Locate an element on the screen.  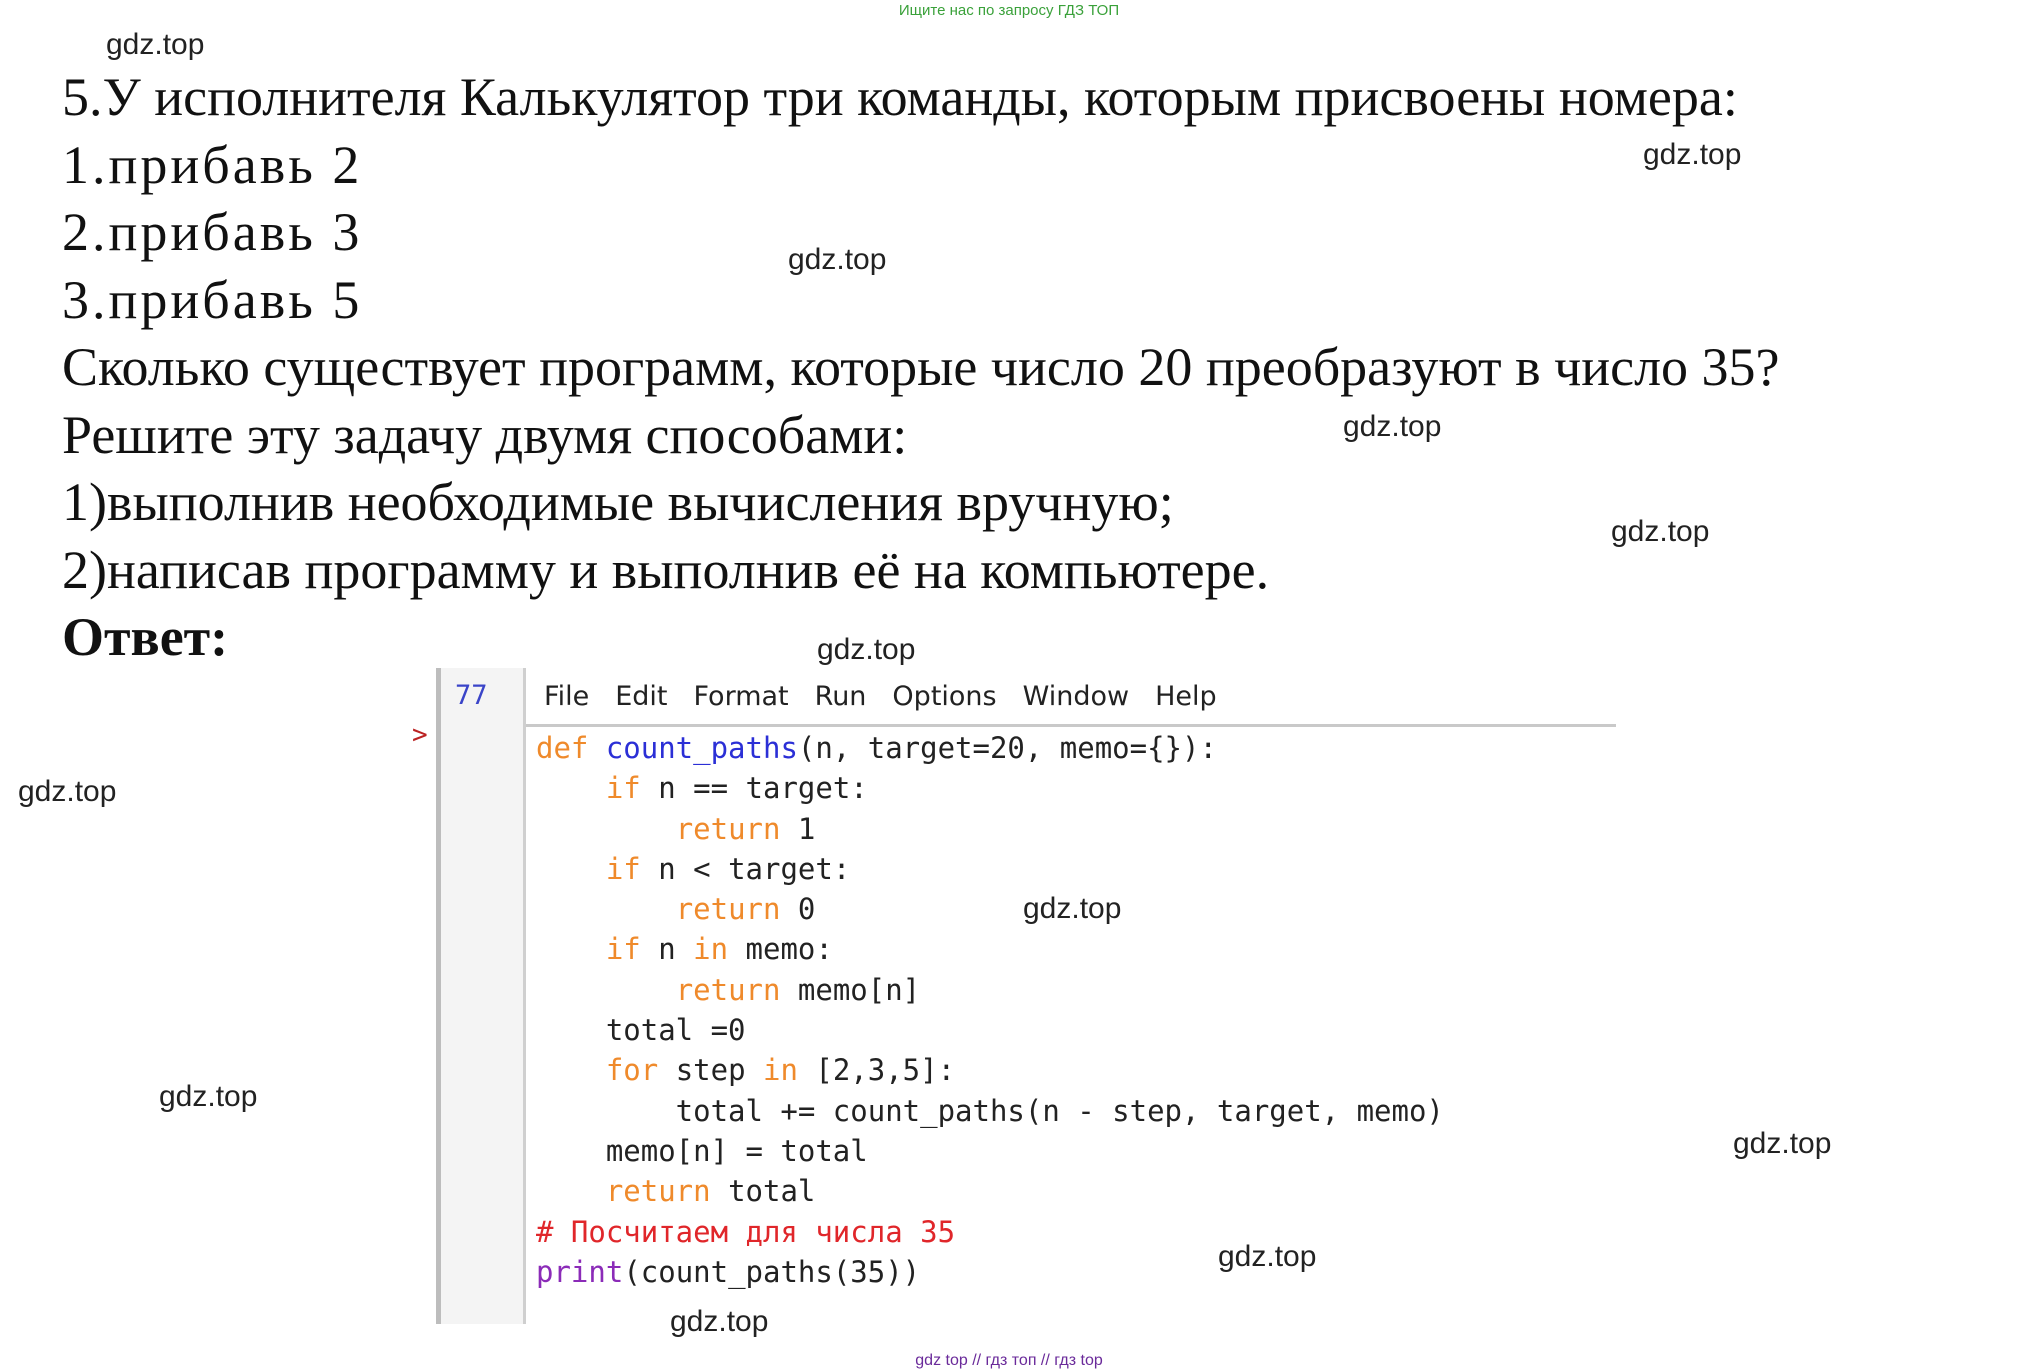
code-line: memo[n] = total is located at coordinates (990, 1151).